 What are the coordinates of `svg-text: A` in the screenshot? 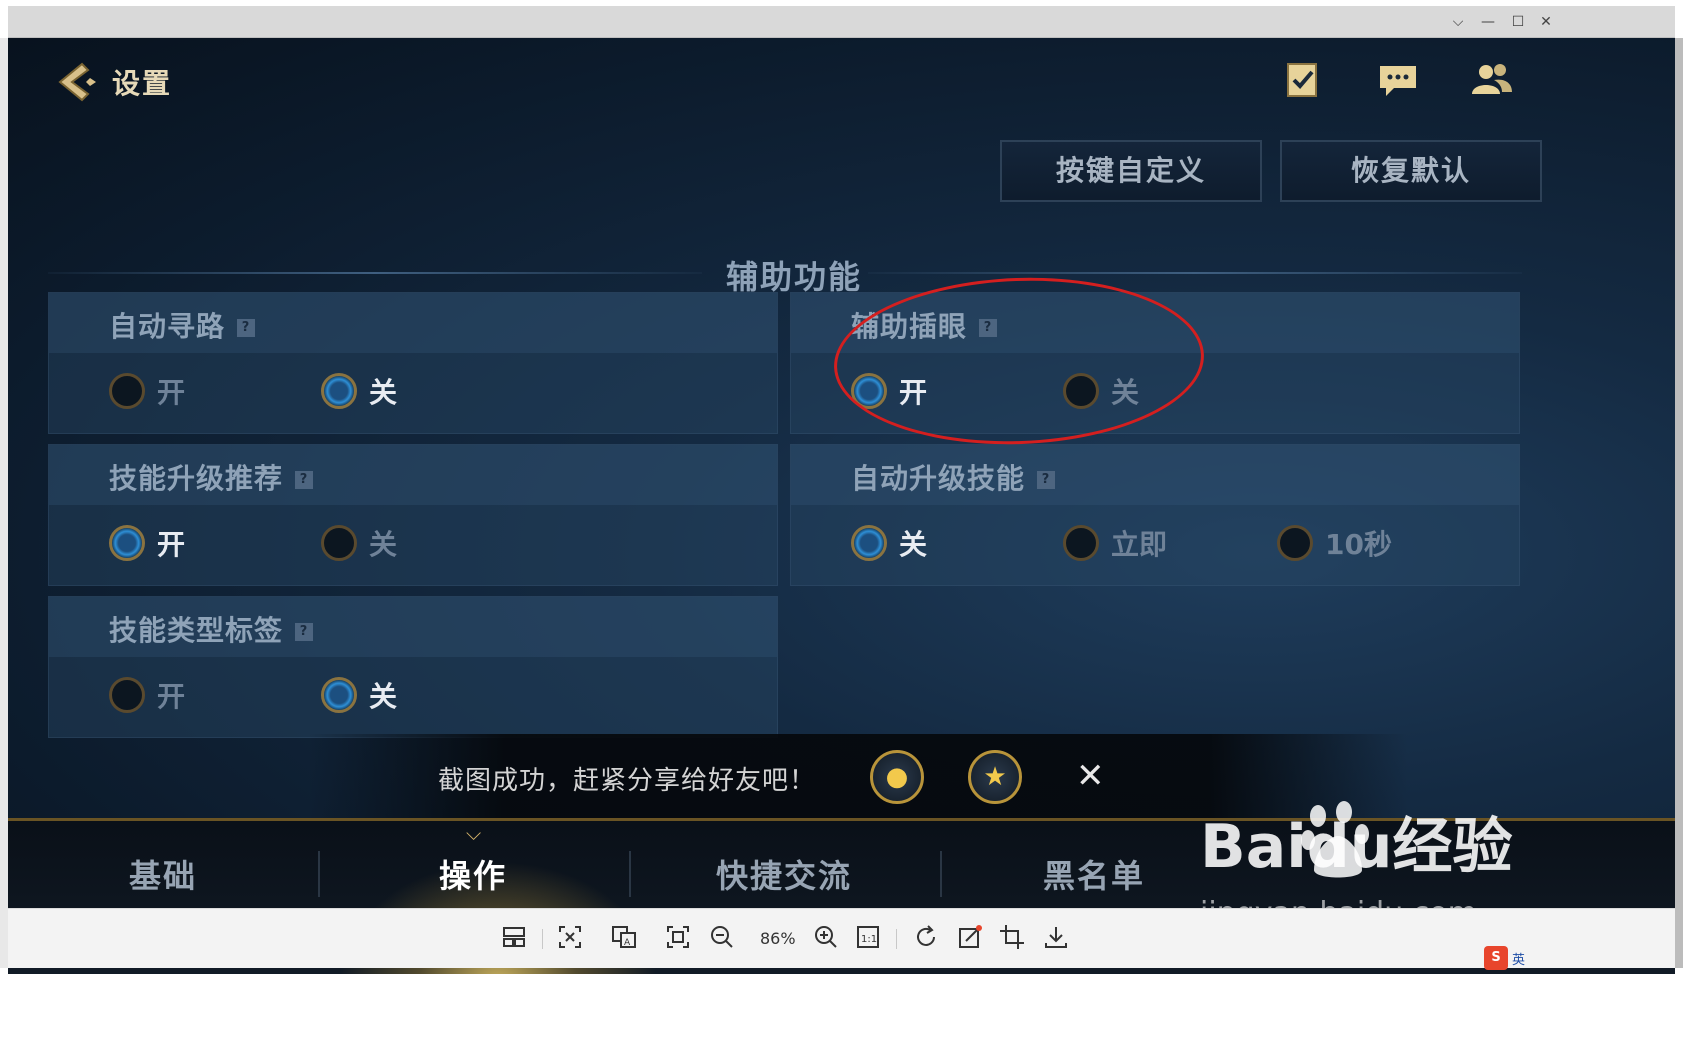 It's located at (627, 943).